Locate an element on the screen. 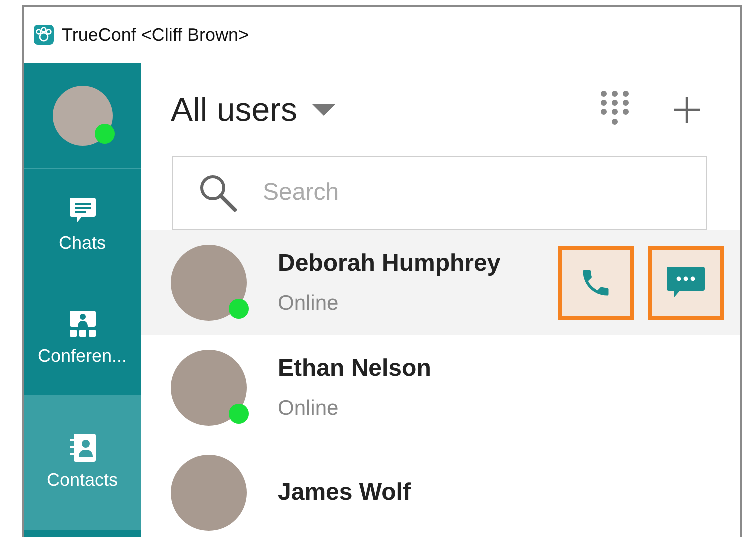 The image size is (751, 537). chat-icon is located at coordinates (83, 211).